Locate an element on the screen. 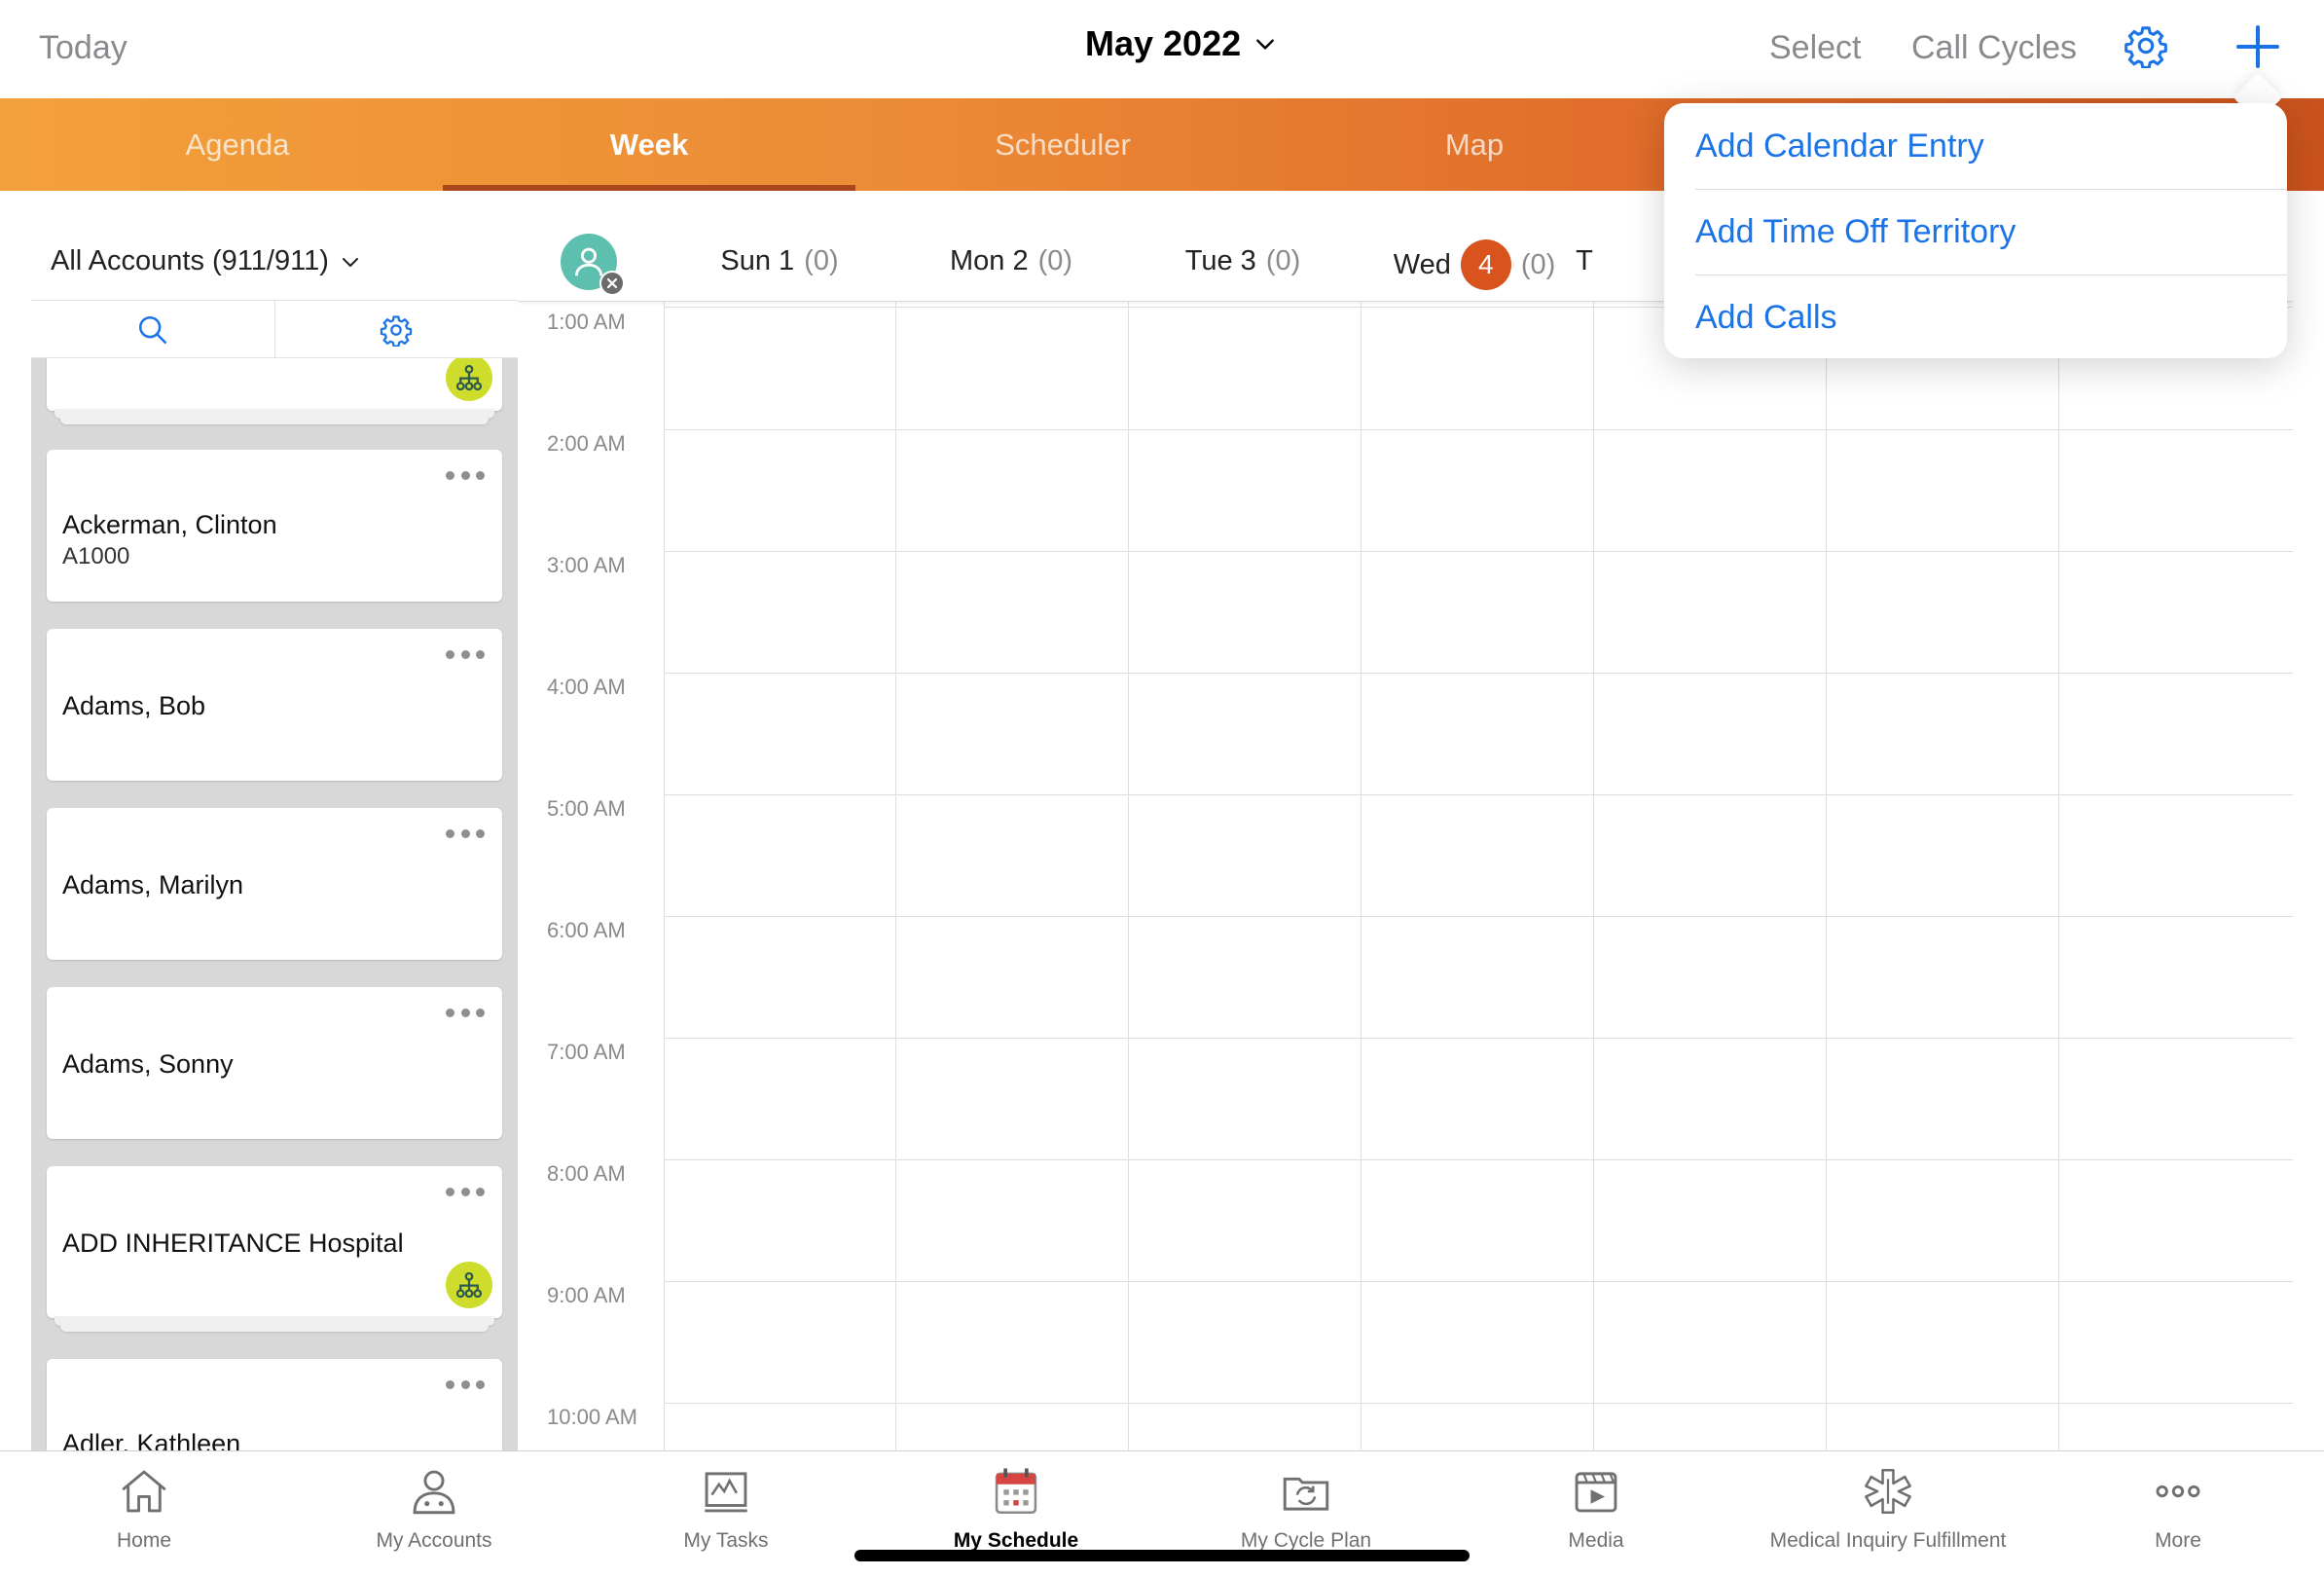  call-cycles-button: Call Cycles is located at coordinates (1994, 48).